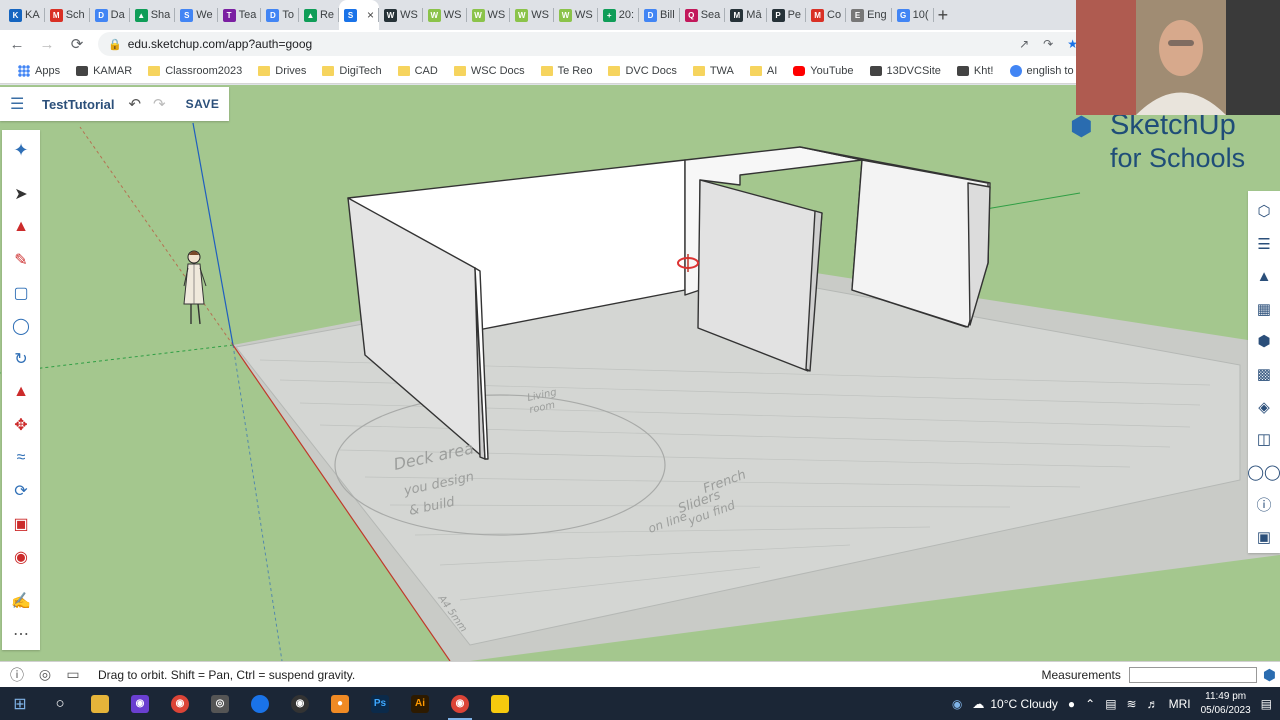 The height and width of the screenshot is (720, 1280). Describe the element at coordinates (319, 15) in the screenshot. I see `browser-tab: ▲ Re` at that location.